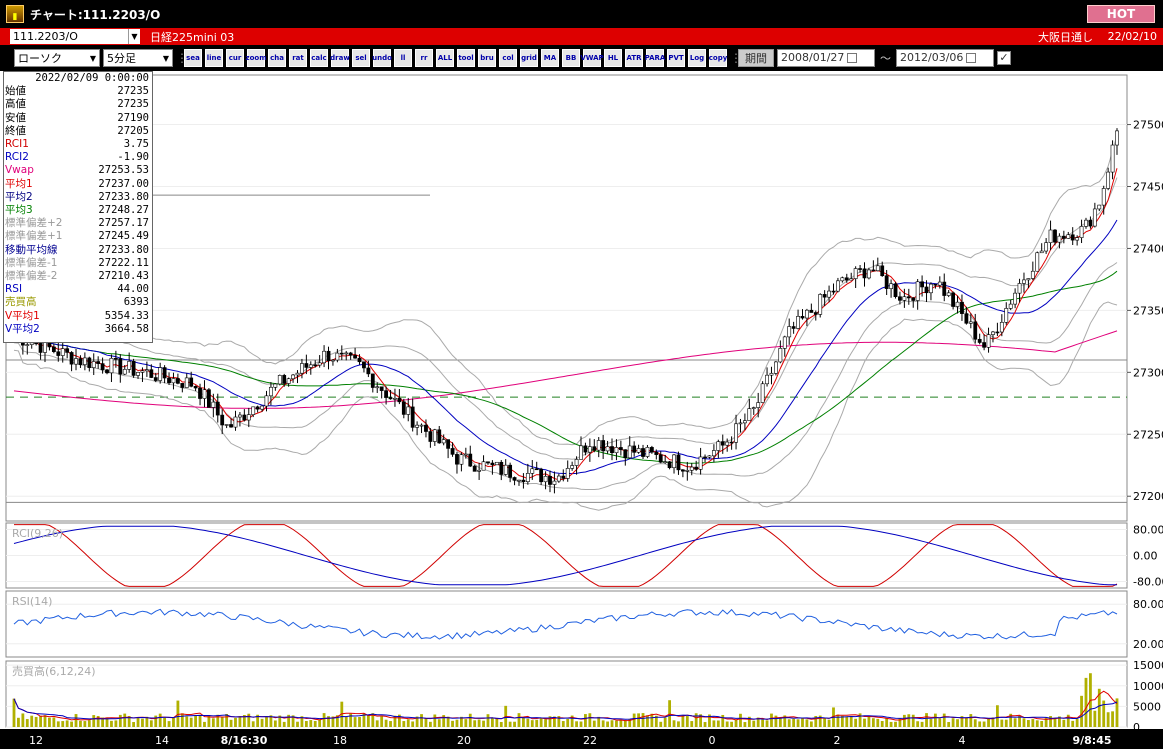 This screenshot has width=1163, height=749. I want to click on y-tick-label: 27400, so click(1148, 248).